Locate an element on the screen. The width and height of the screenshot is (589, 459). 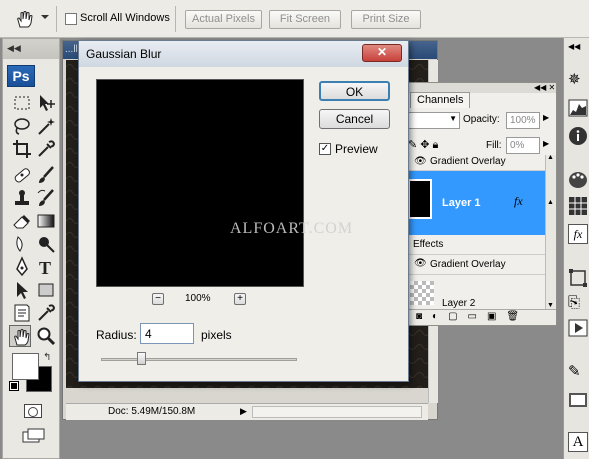
dialog-titlebar: Gaussian Blur ✕ is located at coordinates (243, 54).